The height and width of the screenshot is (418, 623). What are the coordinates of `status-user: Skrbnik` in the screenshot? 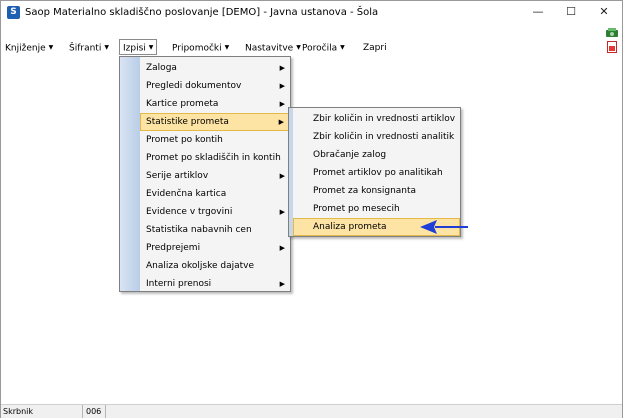 It's located at (42, 411).